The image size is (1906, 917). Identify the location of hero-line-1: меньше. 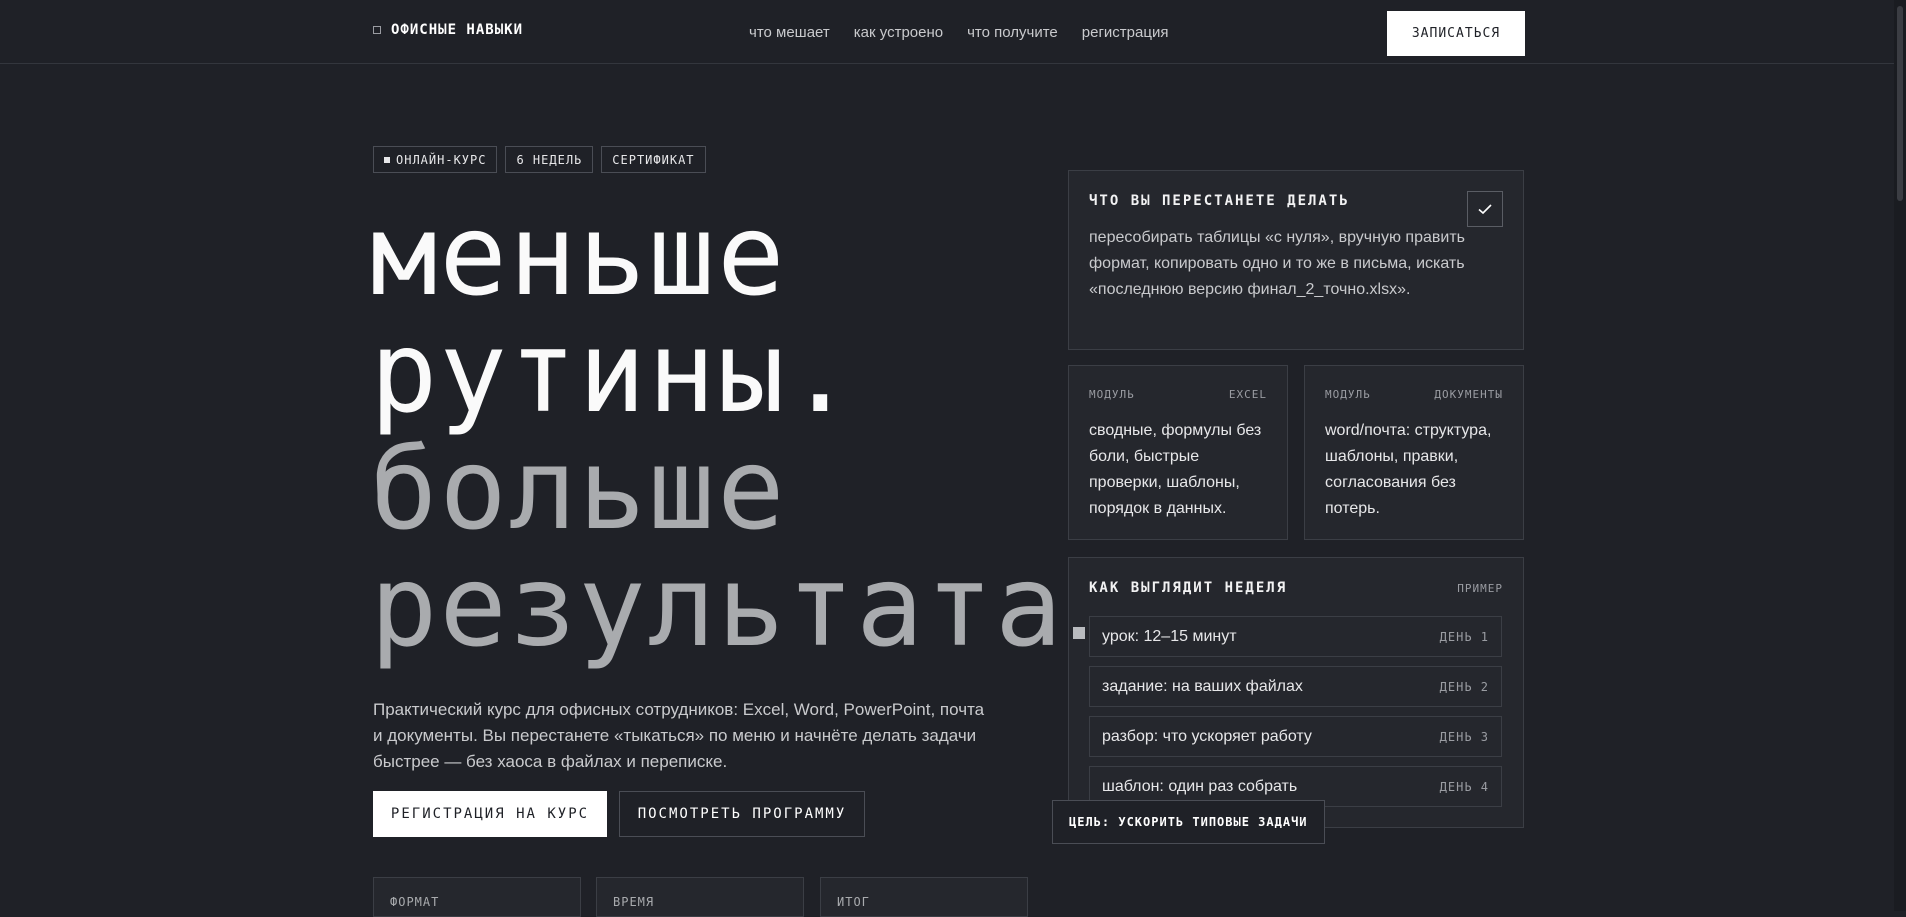
(578, 256).